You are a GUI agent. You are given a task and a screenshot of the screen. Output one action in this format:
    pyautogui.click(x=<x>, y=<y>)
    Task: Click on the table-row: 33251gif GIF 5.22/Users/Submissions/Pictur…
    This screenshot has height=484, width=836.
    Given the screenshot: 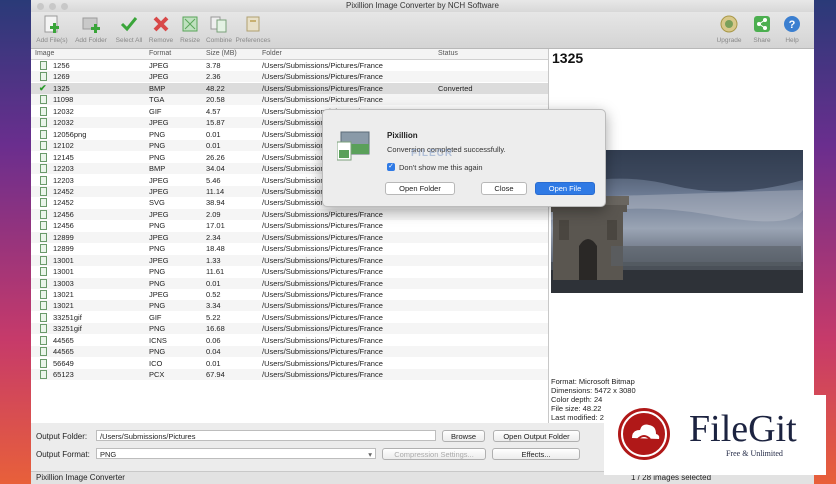 What is the action you would take?
    pyautogui.click(x=289, y=317)
    